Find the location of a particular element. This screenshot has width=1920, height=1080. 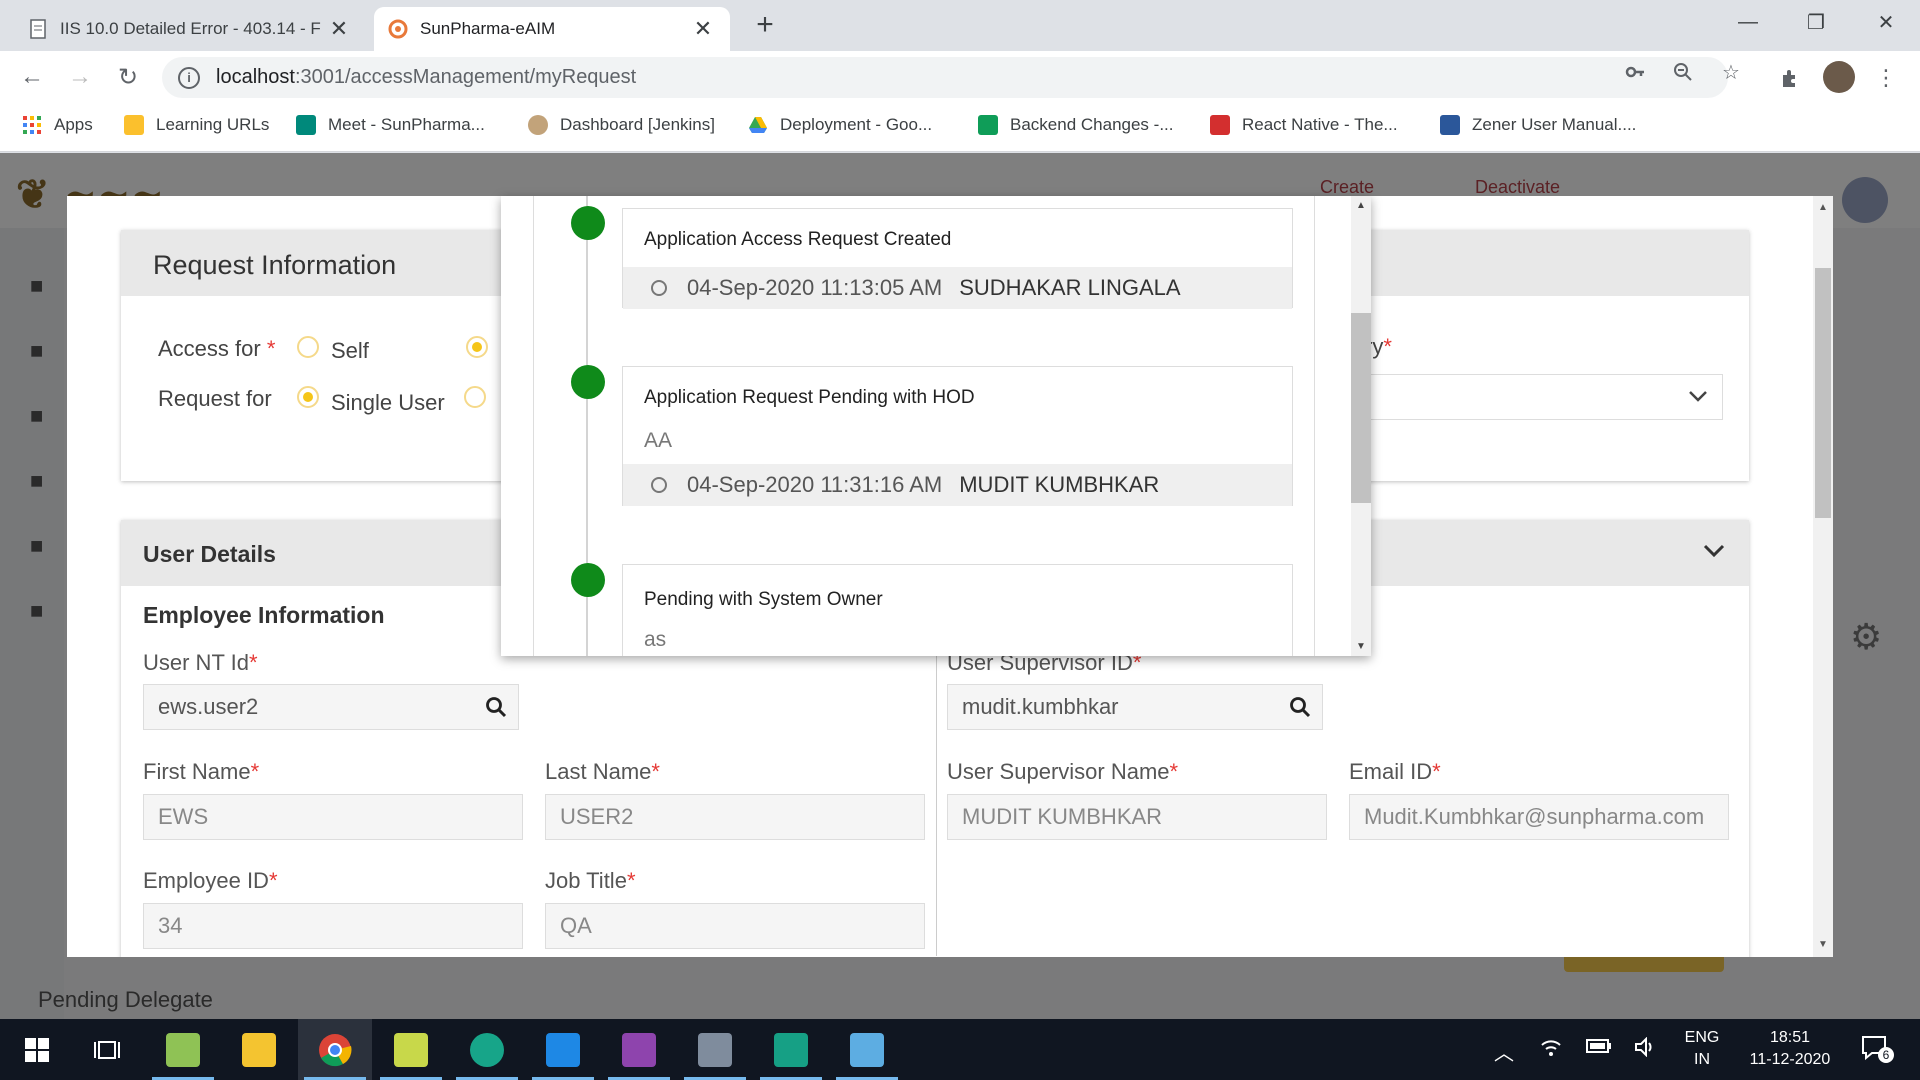

tab-sunpharma-eaim: SunPharma-eAIM ✕ is located at coordinates (552, 29).